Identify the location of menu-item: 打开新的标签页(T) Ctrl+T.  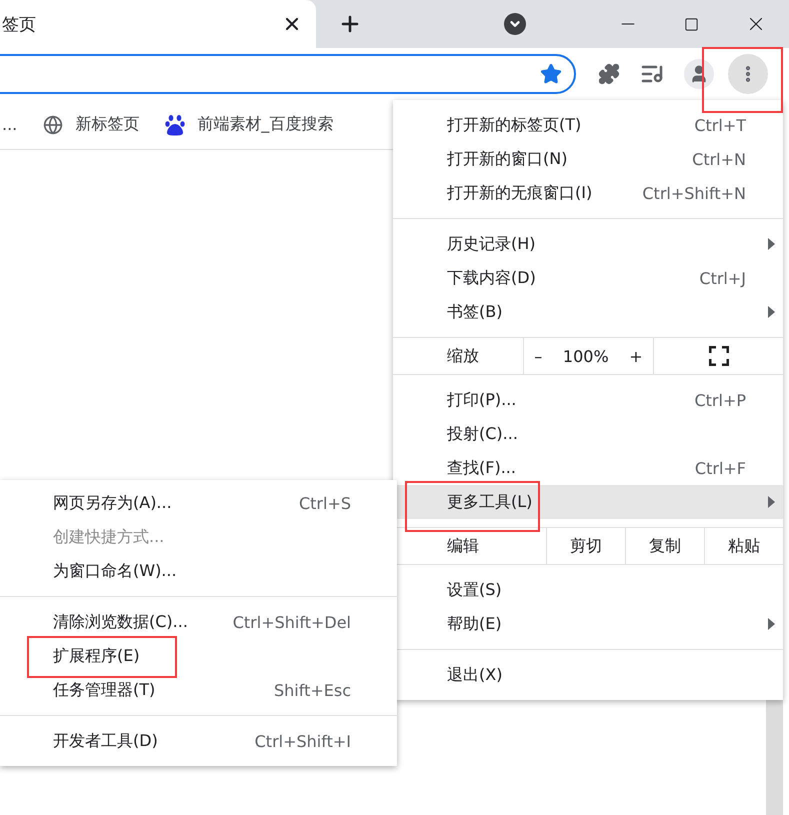
(588, 125).